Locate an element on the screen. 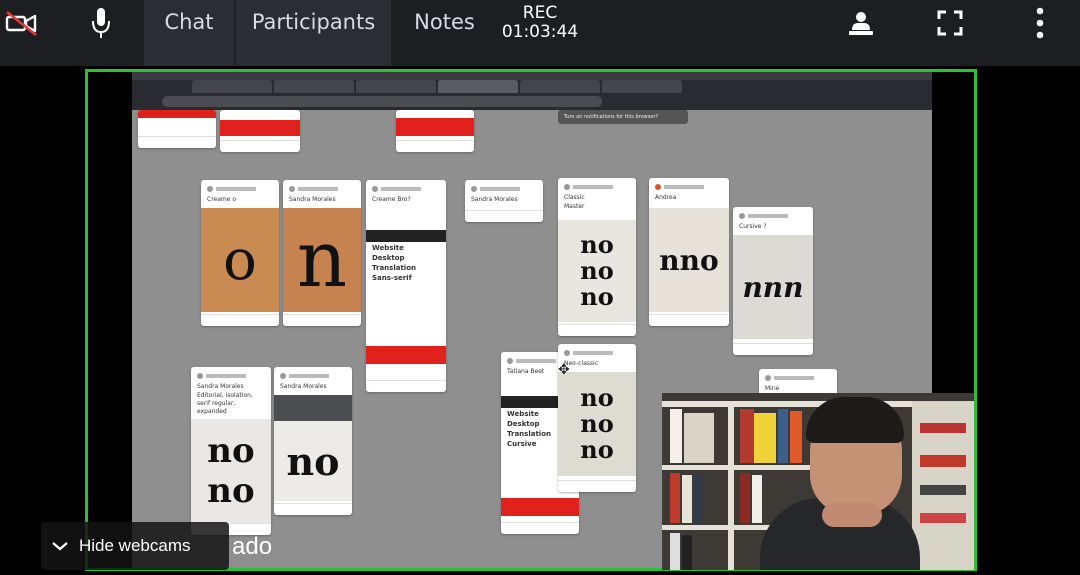  card-photo: nno is located at coordinates (689, 260).